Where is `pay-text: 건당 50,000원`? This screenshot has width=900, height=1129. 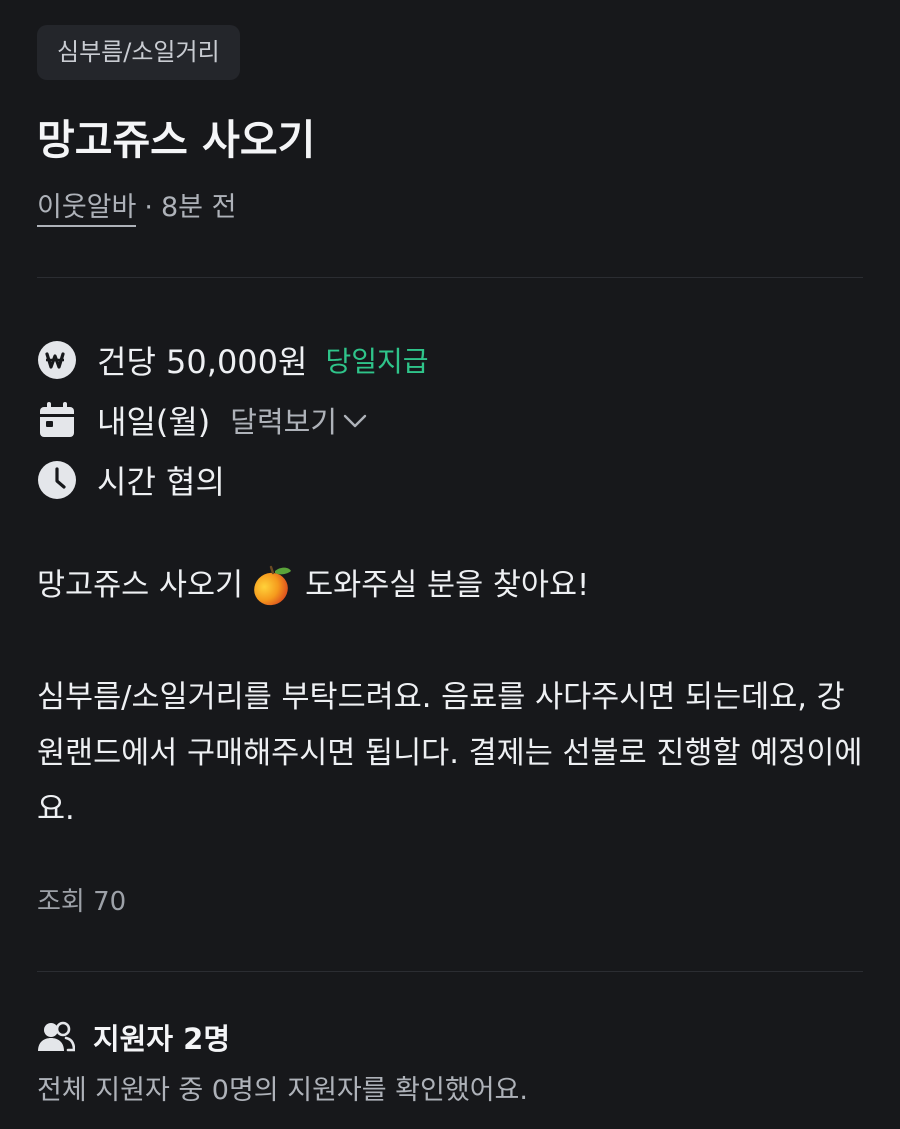
pay-text: 건당 50,000원 is located at coordinates (202, 362).